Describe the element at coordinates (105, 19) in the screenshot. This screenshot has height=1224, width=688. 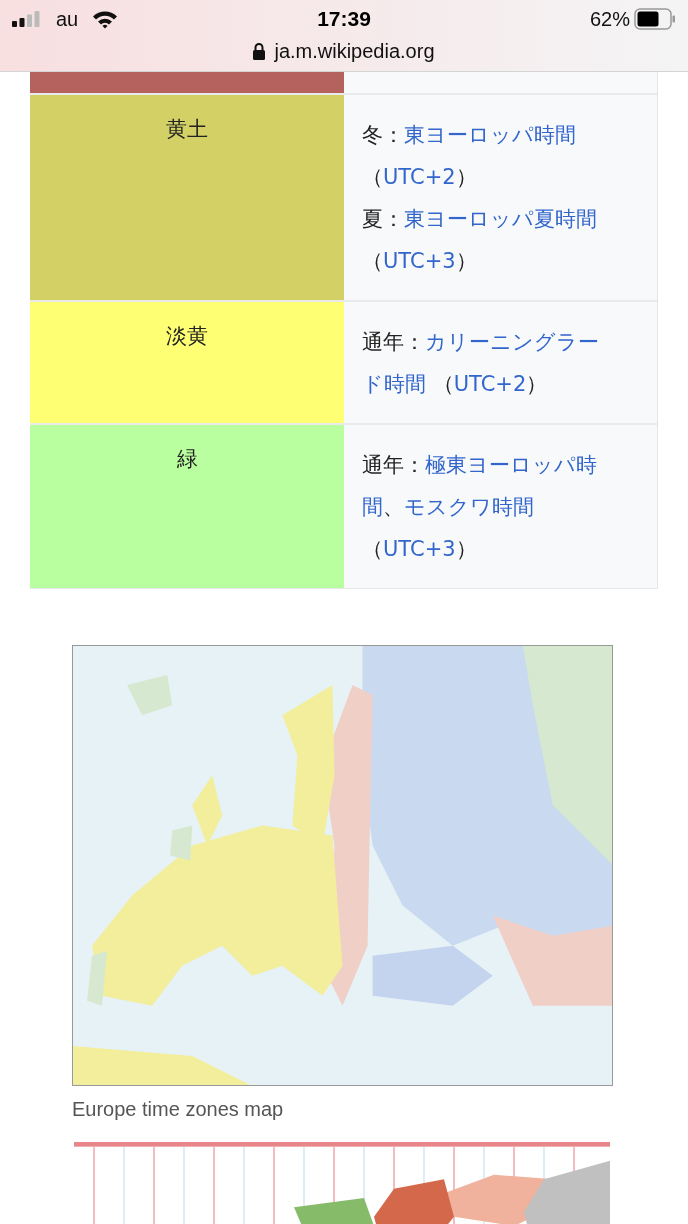
I see `wifi-icon` at that location.